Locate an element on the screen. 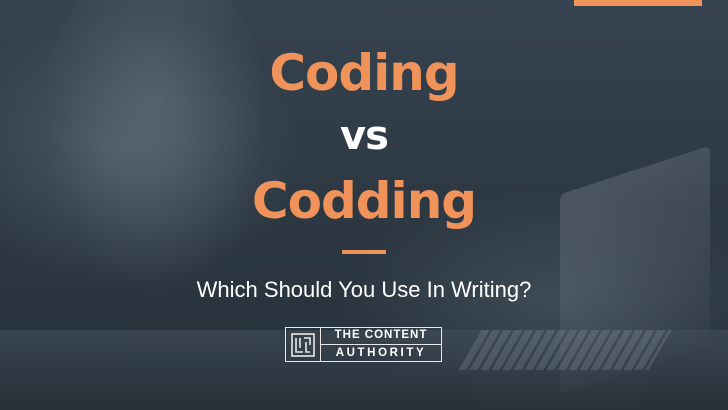 The width and height of the screenshot is (728, 410). logo-line-2: AUTHORITY is located at coordinates (381, 352).